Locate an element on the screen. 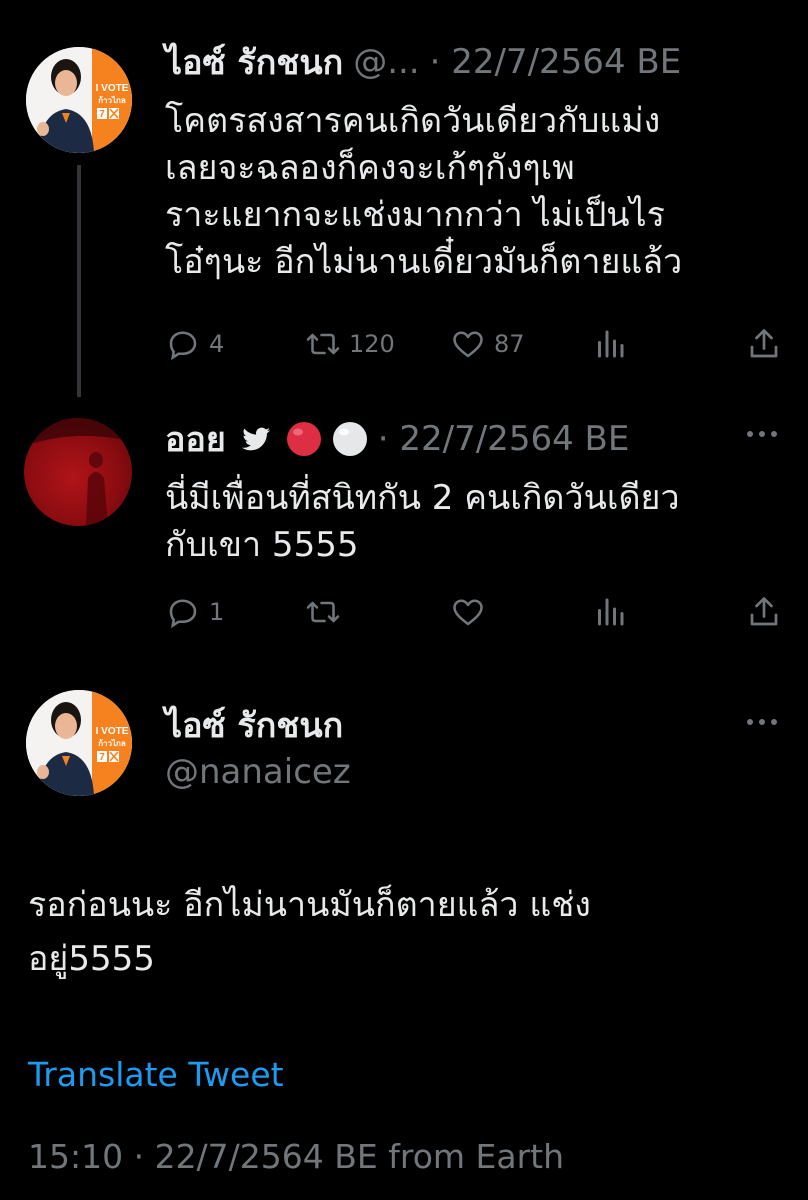 The height and width of the screenshot is (1200, 808). author-name: ออย is located at coordinates (195, 439).